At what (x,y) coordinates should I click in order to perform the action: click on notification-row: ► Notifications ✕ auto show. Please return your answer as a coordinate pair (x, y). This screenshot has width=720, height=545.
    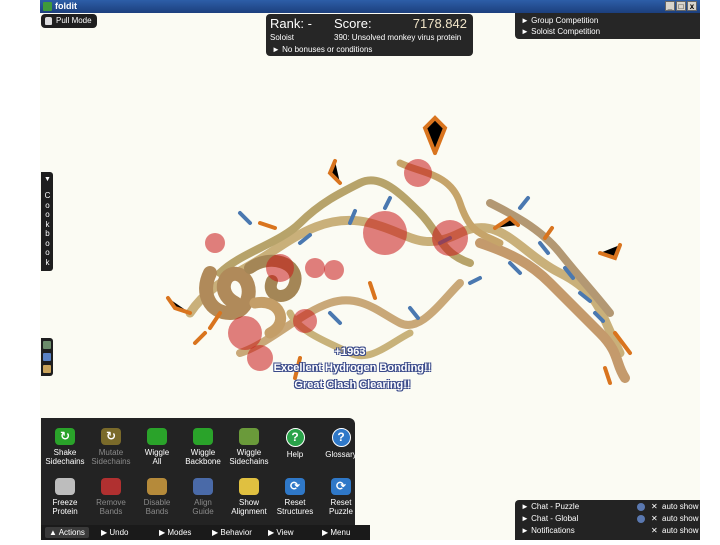
    Looking at the image, I should click on (610, 532).